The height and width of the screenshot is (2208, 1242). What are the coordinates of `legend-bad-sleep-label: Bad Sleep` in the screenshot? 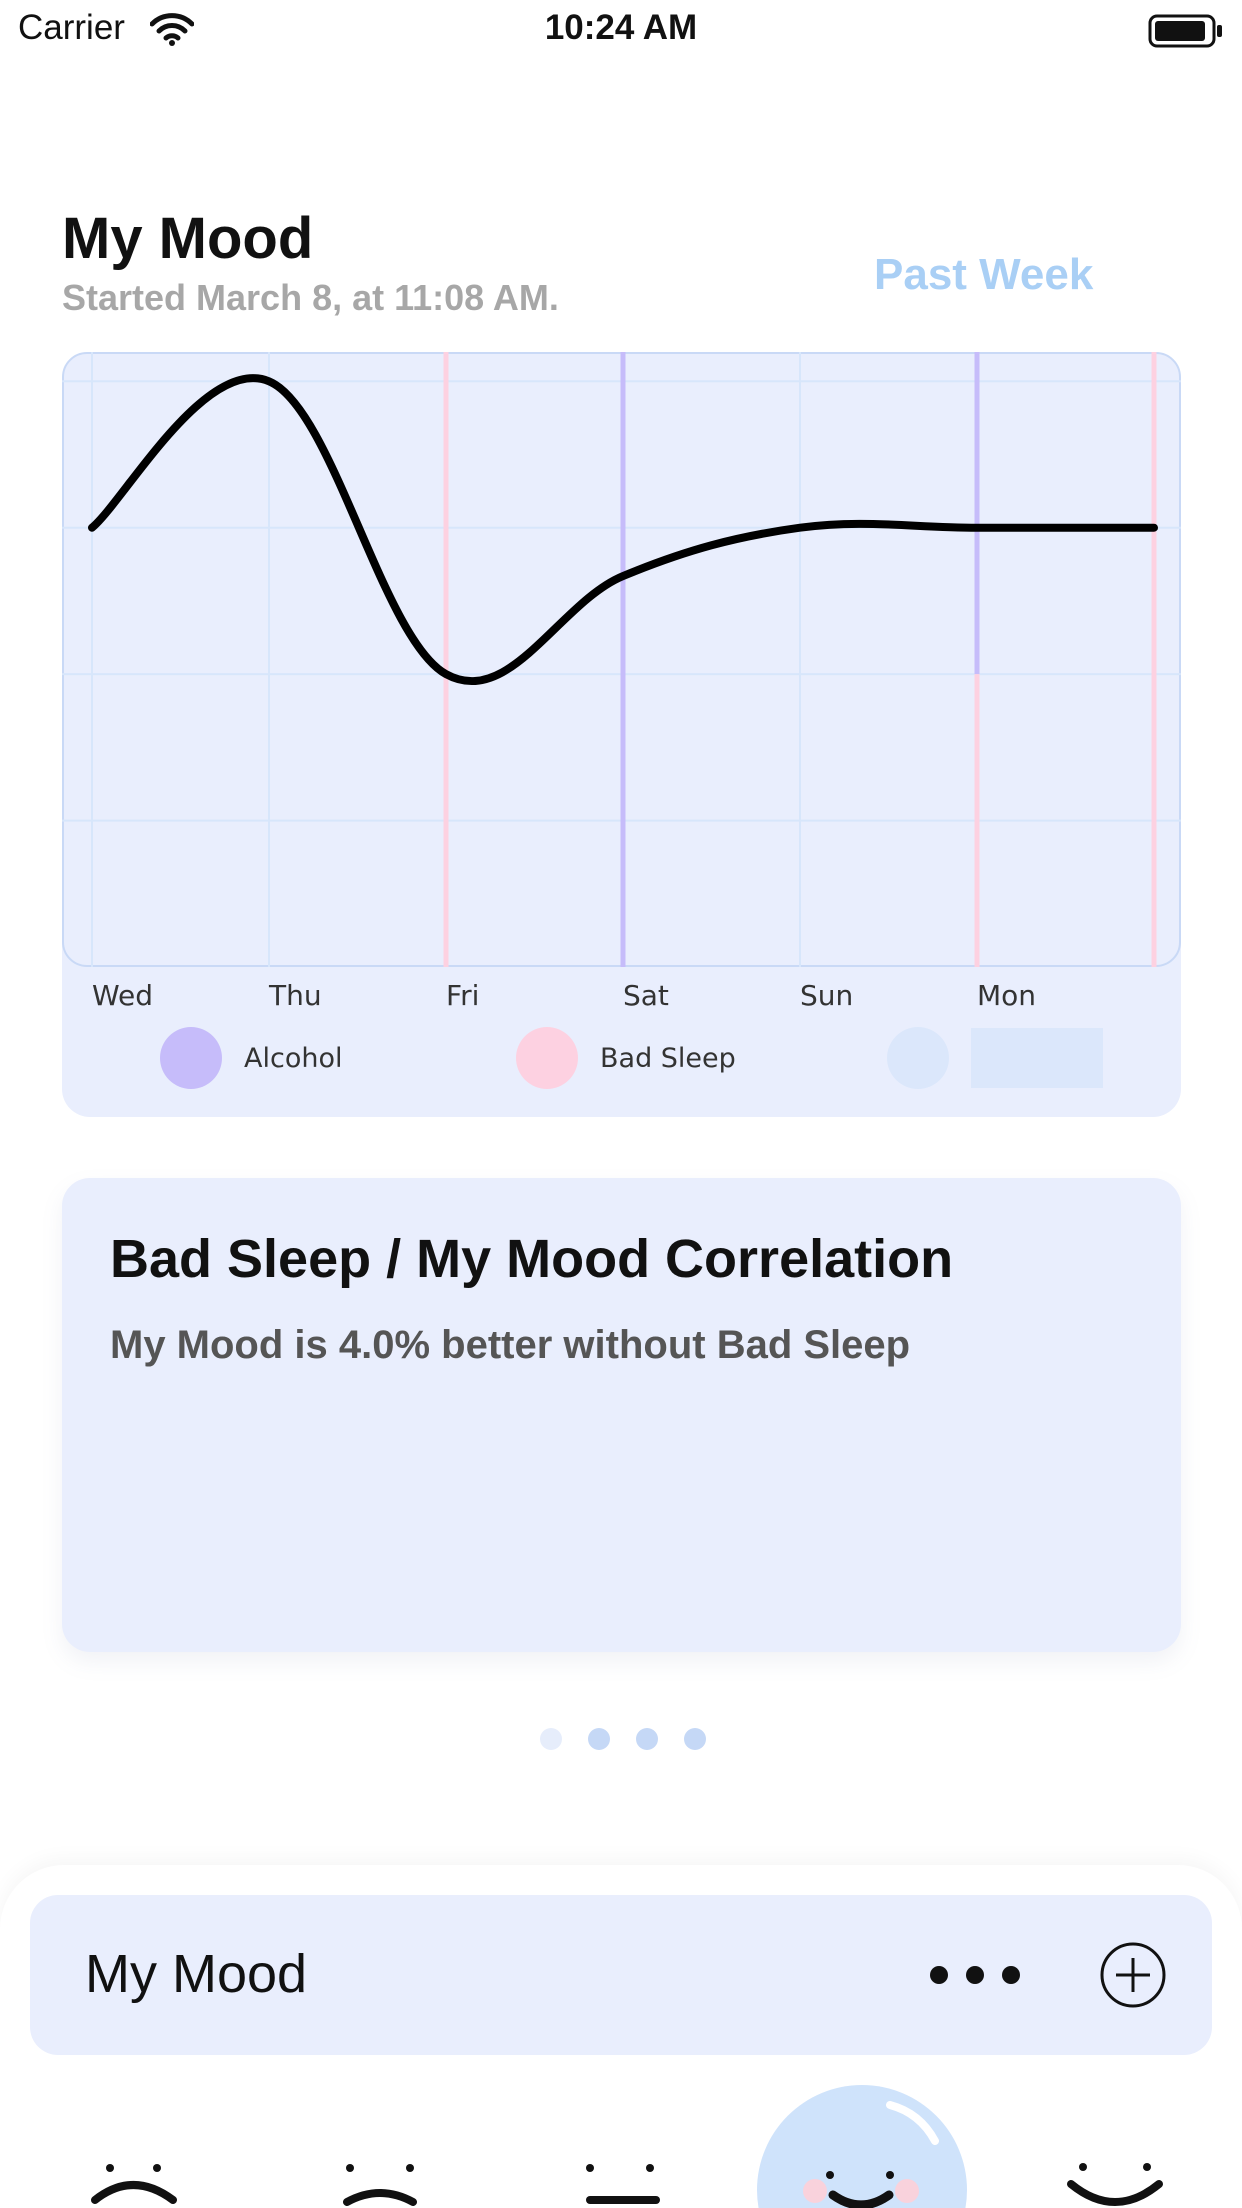 It's located at (668, 1058).